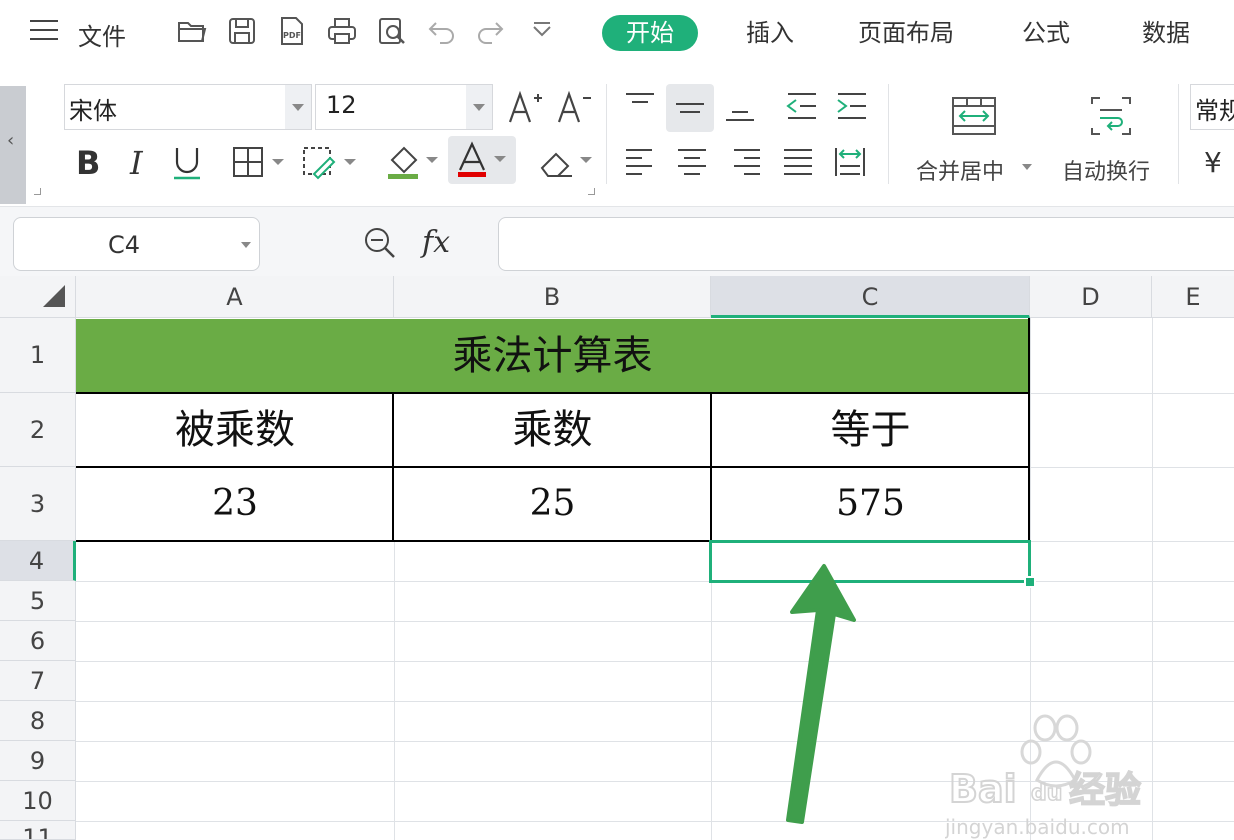  Describe the element at coordinates (404, 107) in the screenshot. I see `font-size-select: 12` at that location.